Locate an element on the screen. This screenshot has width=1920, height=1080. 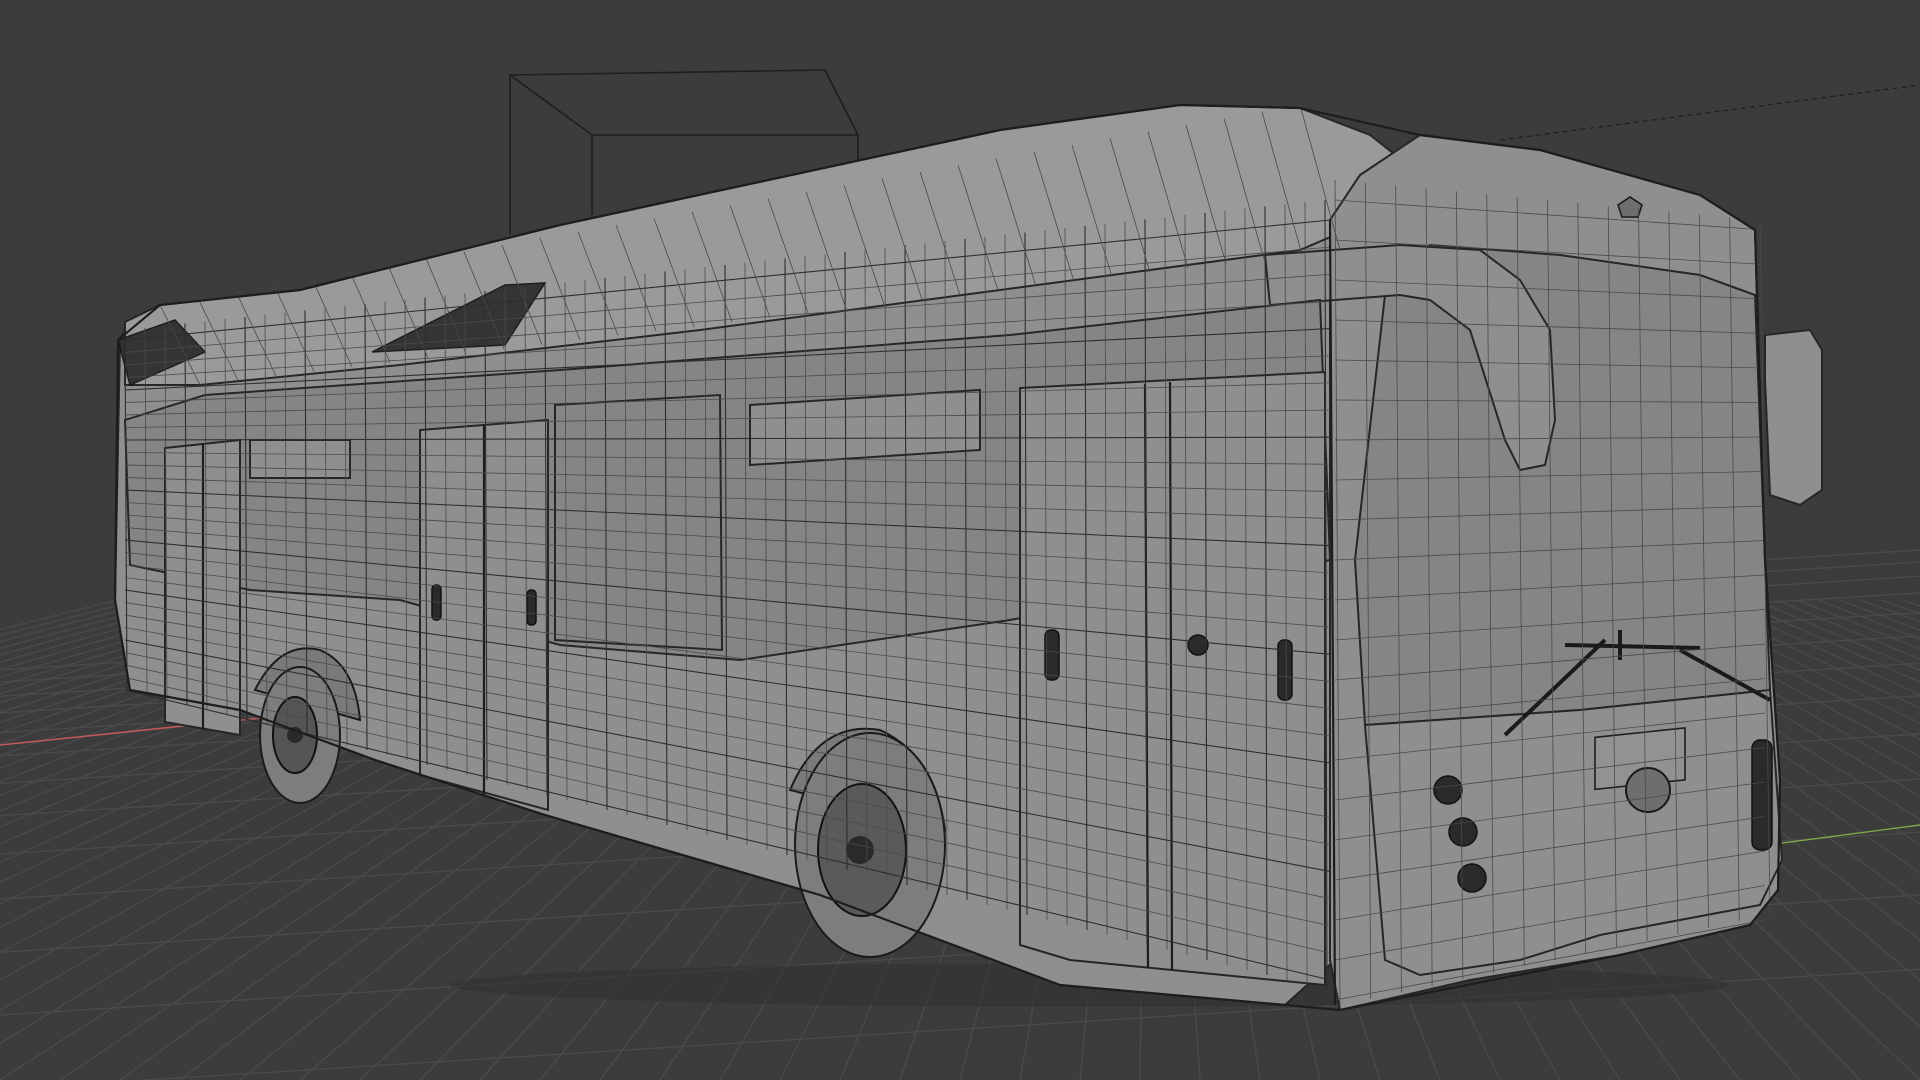
upper-window-front is located at coordinates (300, 459).